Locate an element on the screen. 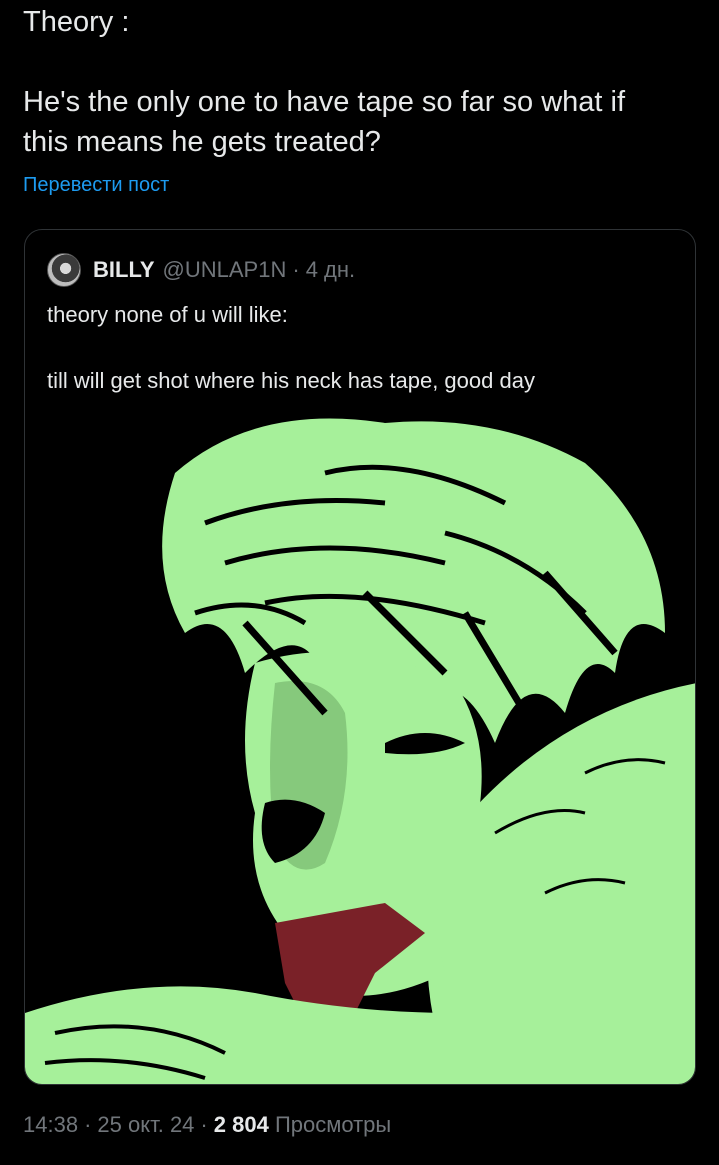 The image size is (719, 1165). post-date: 25 окт. 24 is located at coordinates (145, 1124).